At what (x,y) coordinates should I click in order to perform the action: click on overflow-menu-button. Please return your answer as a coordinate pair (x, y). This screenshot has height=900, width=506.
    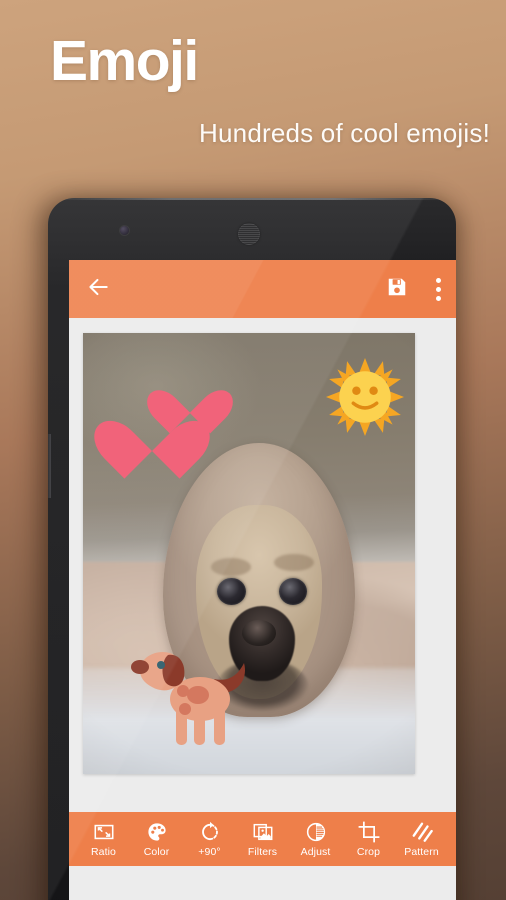
    Looking at the image, I should click on (438, 289).